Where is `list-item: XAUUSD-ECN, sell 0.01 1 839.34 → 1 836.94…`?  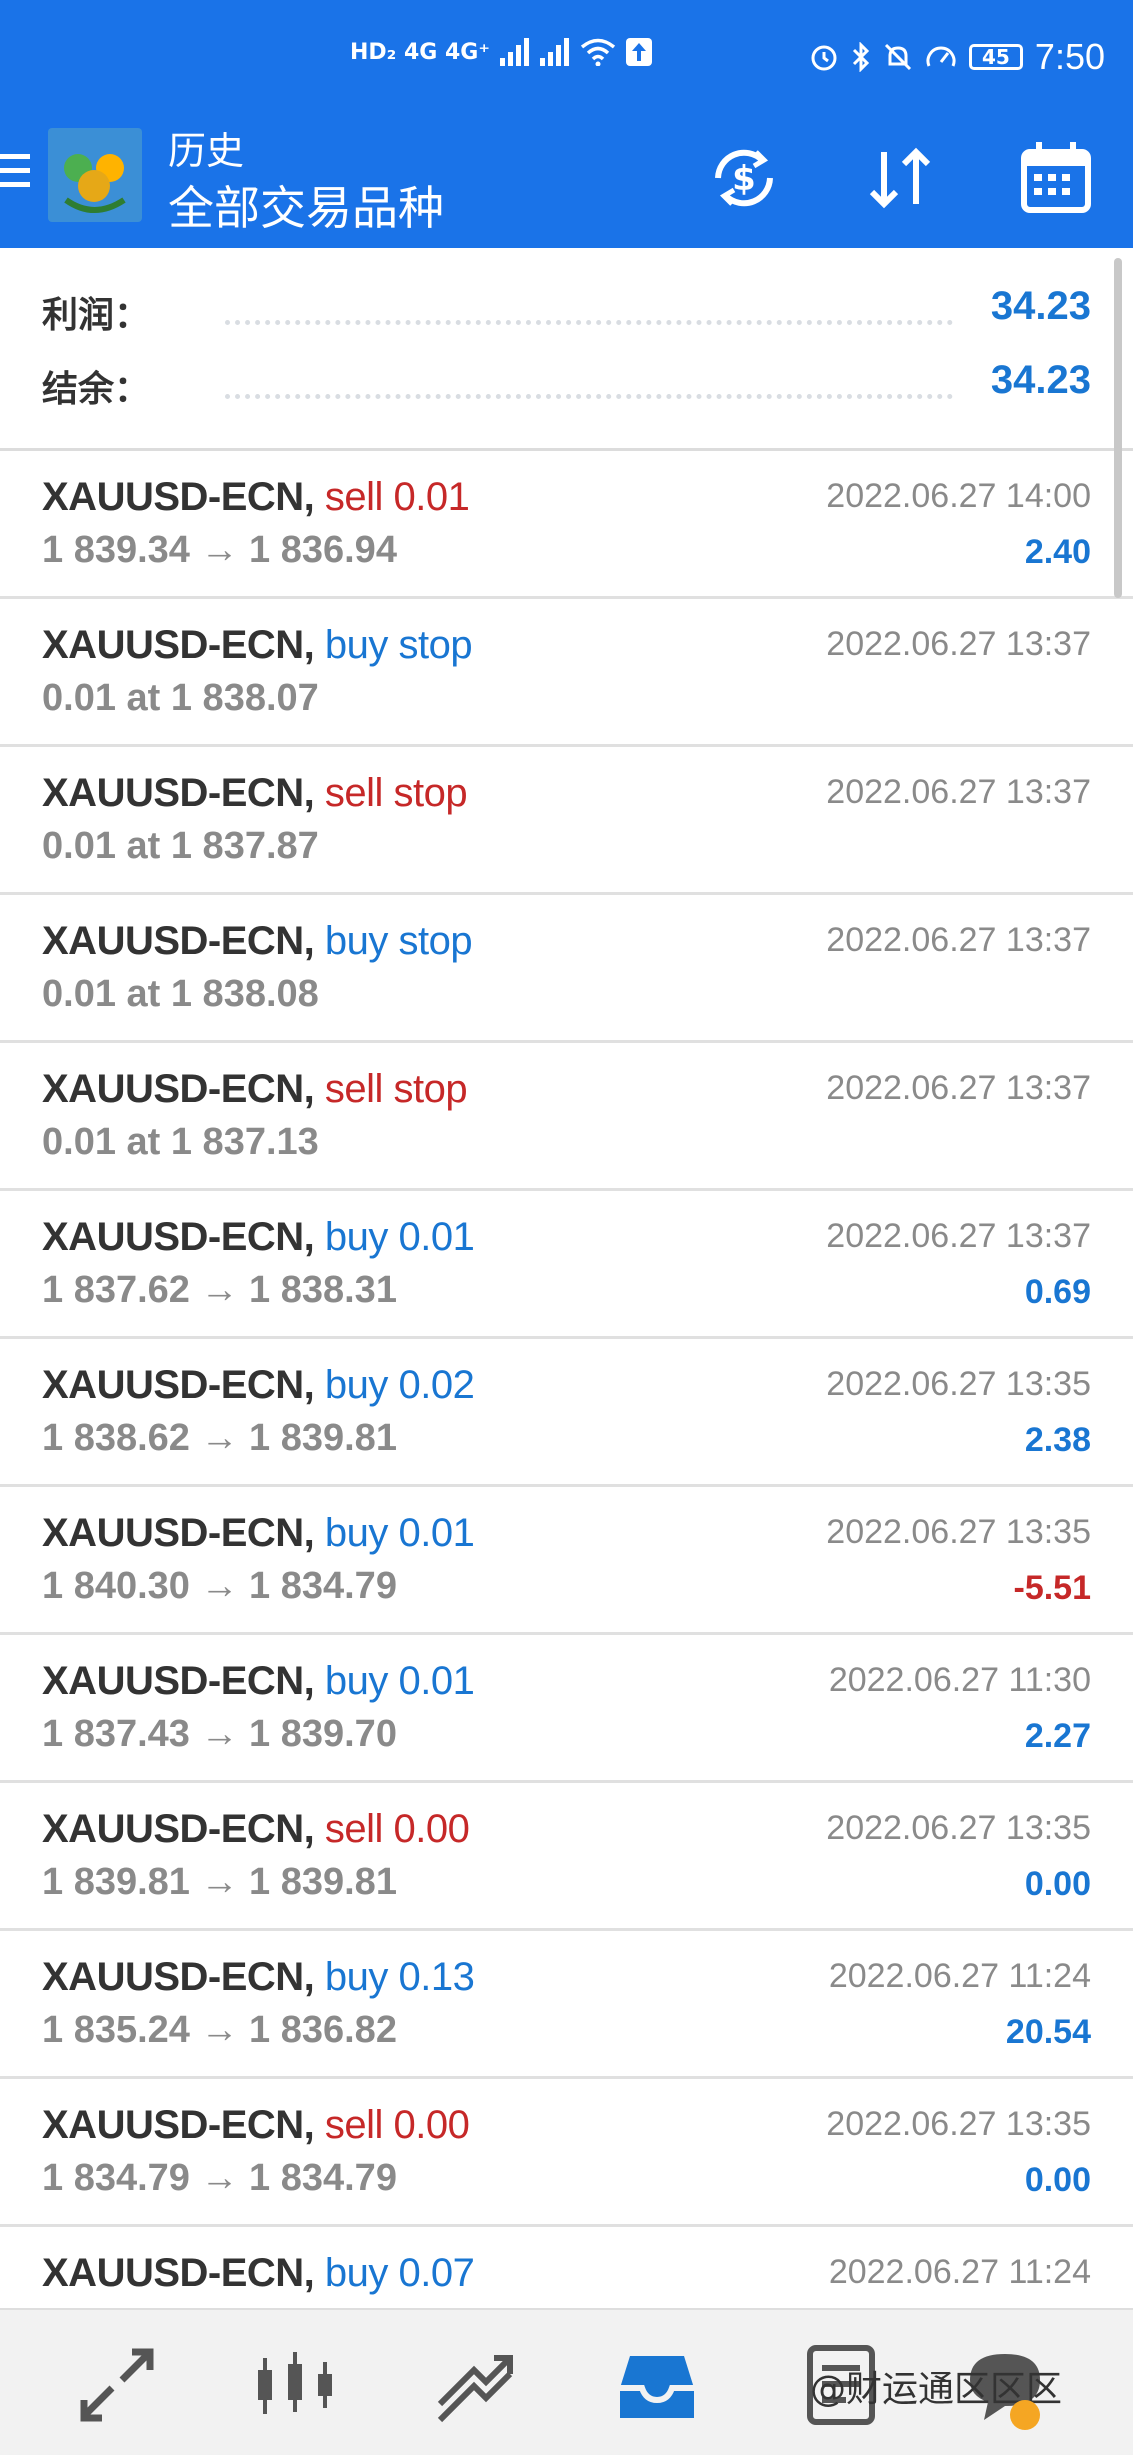 list-item: XAUUSD-ECN, sell 0.01 1 839.34 → 1 836.94… is located at coordinates (566, 525).